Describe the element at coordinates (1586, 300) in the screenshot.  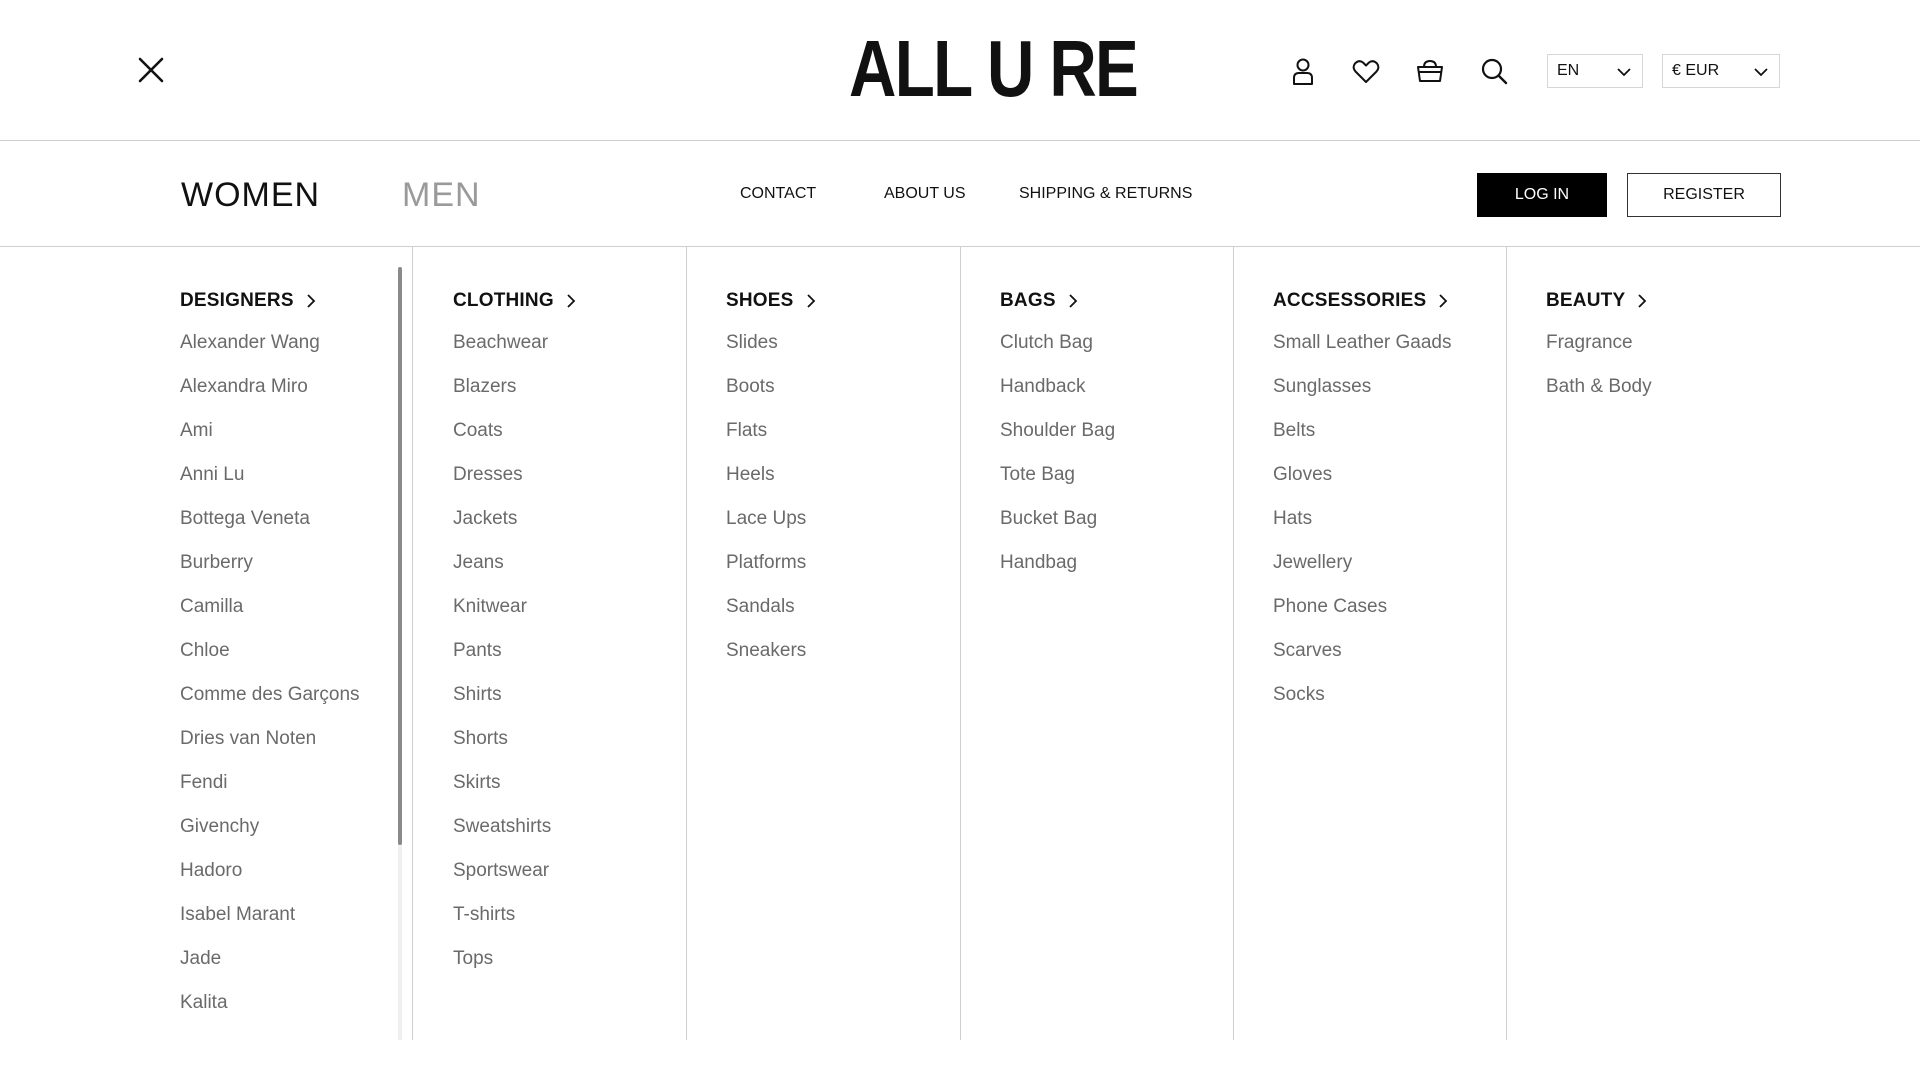
I see `beauty-title: BEAUTY` at that location.